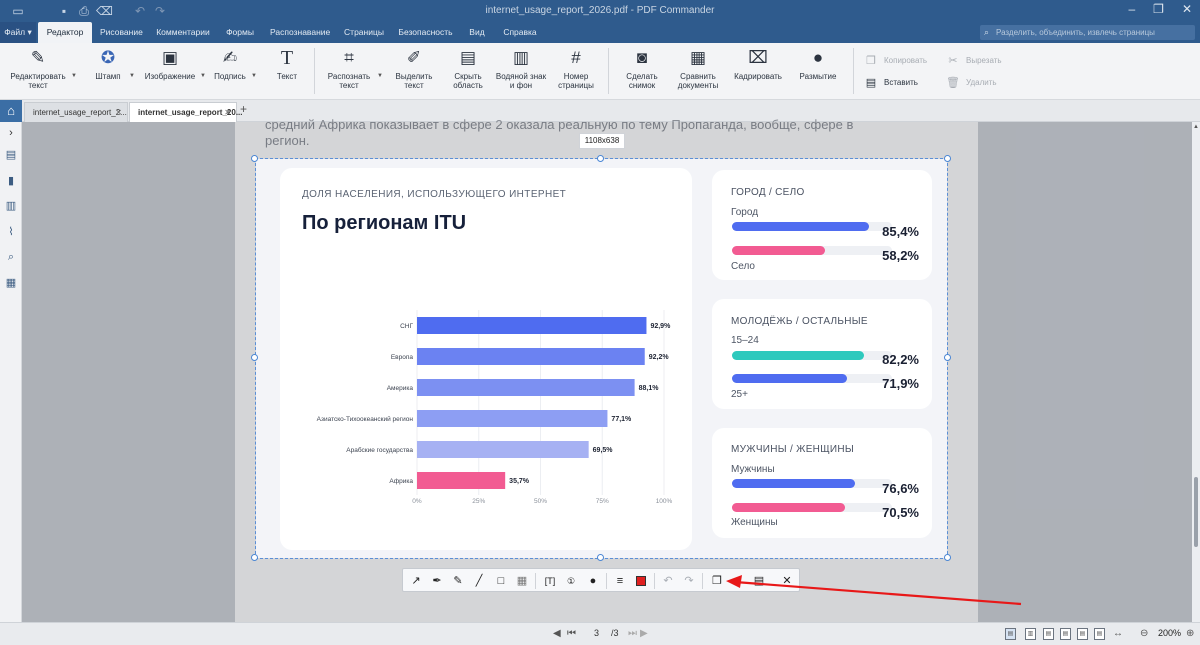 The width and height of the screenshot is (1200, 645). Describe the element at coordinates (353, 68) in the screenshot. I see `recognize-text-button: ⌗ Распознать текст ▼` at that location.